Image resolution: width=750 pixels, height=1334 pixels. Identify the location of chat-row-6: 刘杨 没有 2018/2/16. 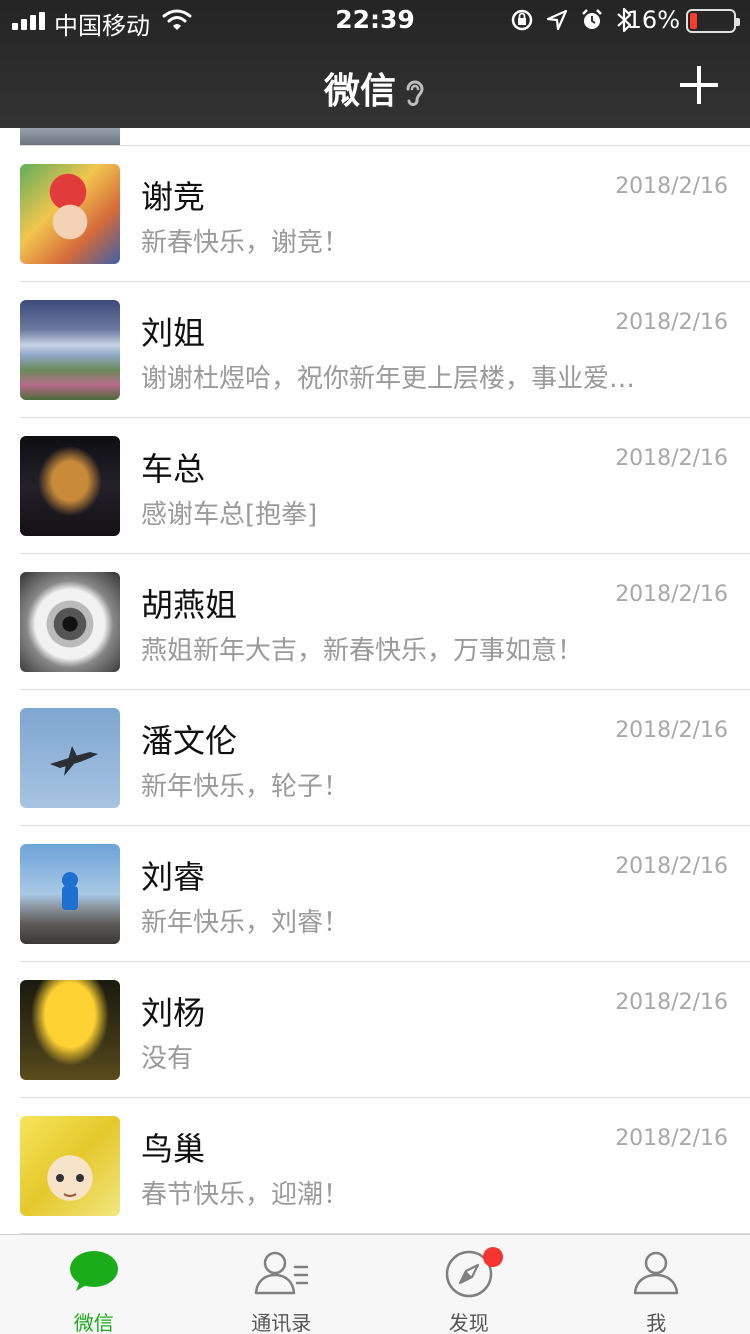
(375, 1030).